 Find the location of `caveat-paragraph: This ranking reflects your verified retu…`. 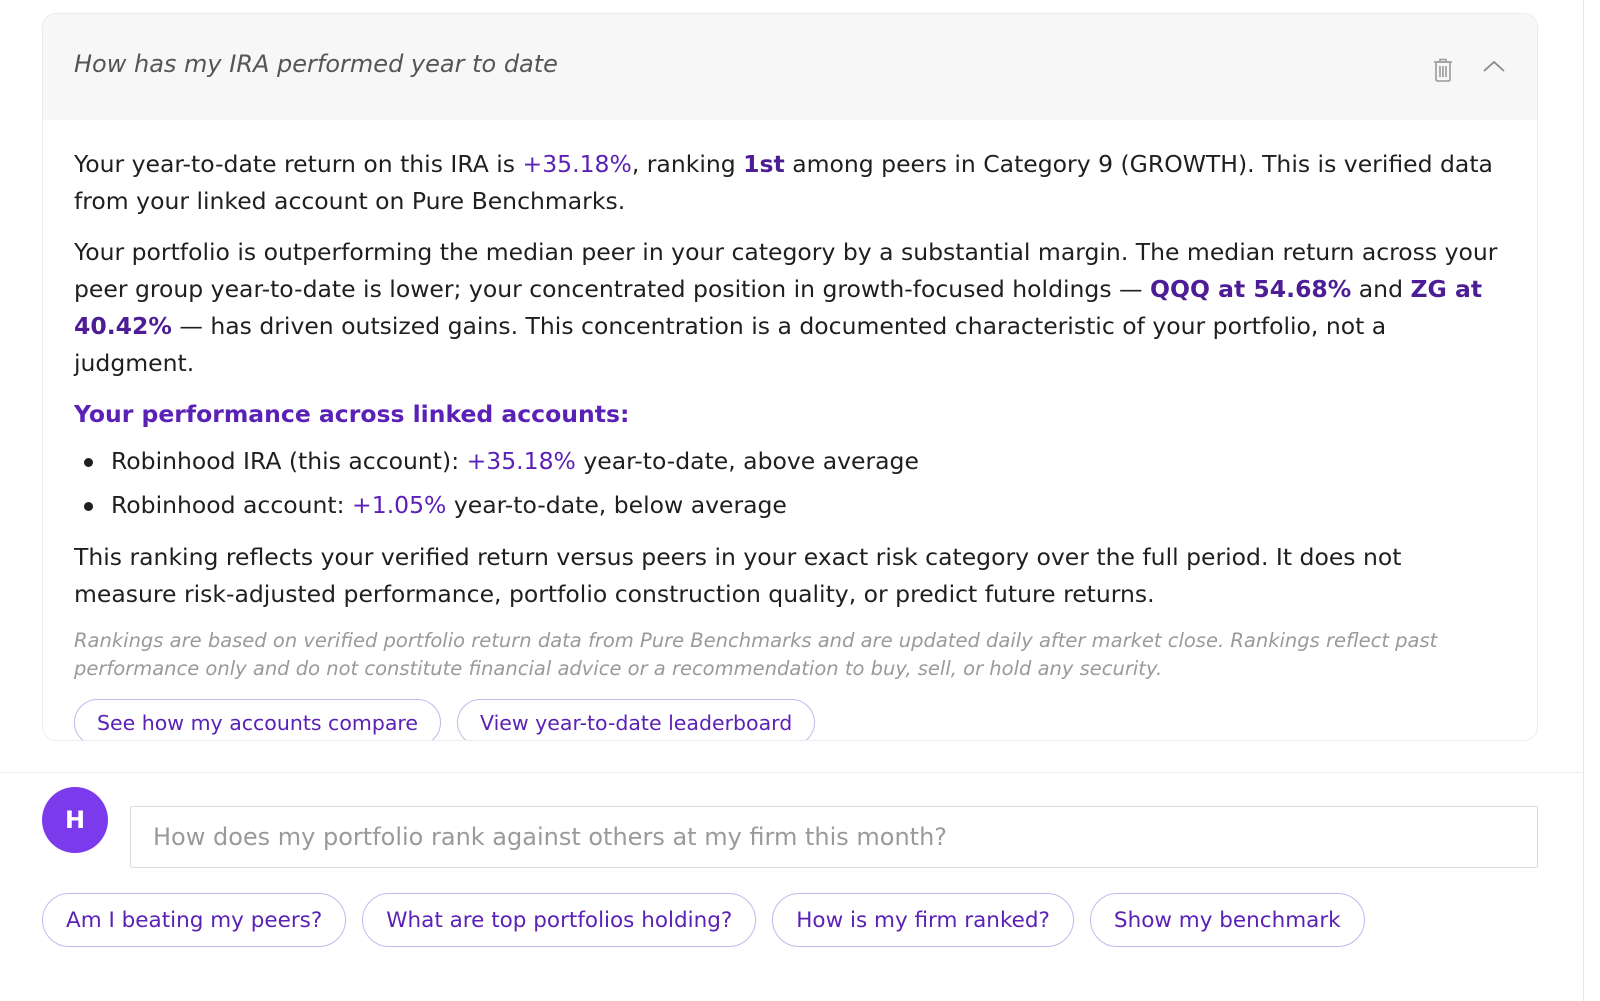

caveat-paragraph: This ranking reflects your verified retu… is located at coordinates (738, 575).